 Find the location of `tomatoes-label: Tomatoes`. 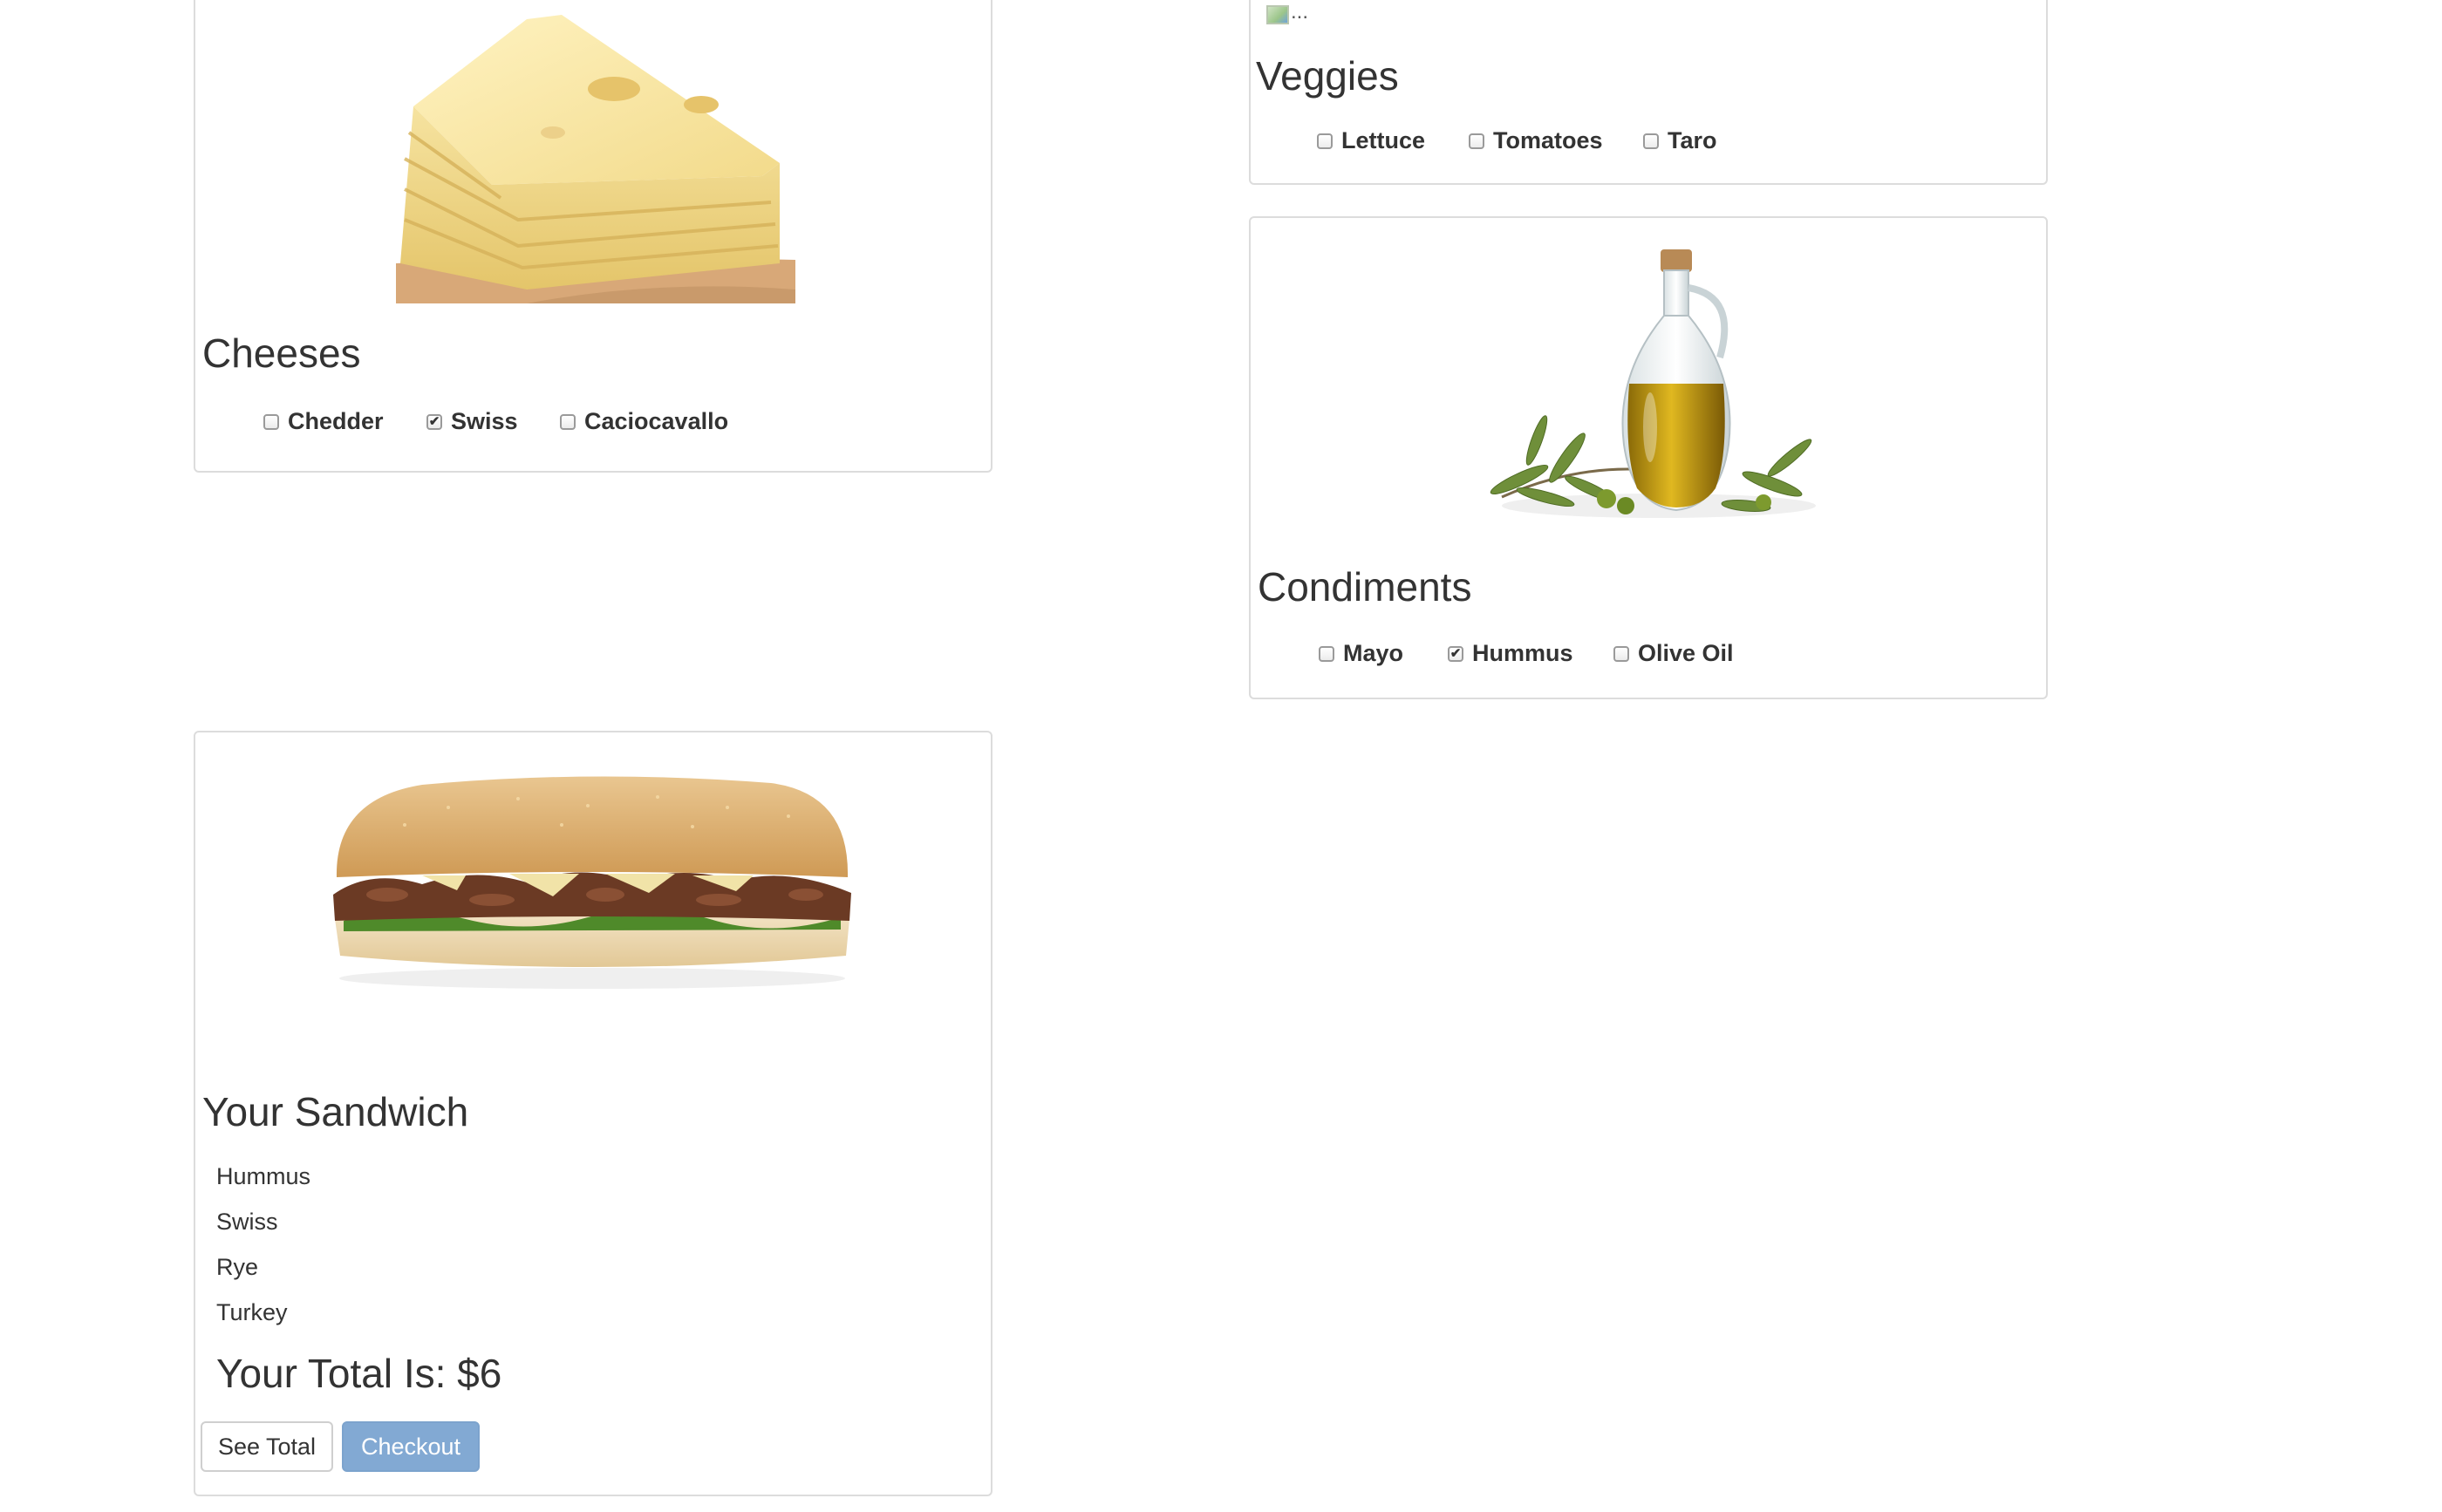

tomatoes-label: Tomatoes is located at coordinates (1548, 140).